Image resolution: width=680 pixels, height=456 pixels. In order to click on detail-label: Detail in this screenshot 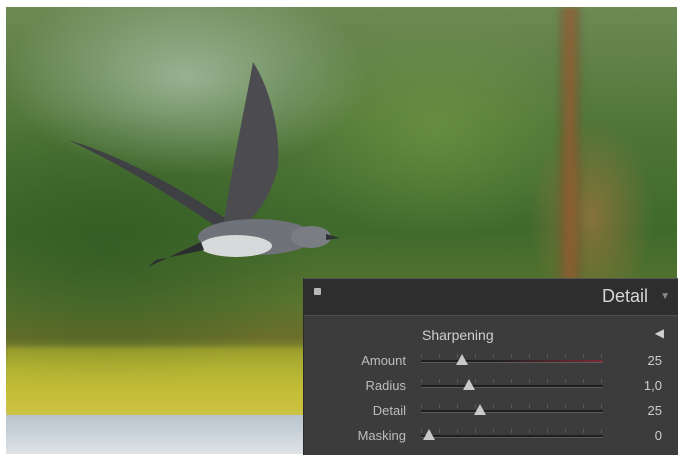, I will do `click(389, 410)`.